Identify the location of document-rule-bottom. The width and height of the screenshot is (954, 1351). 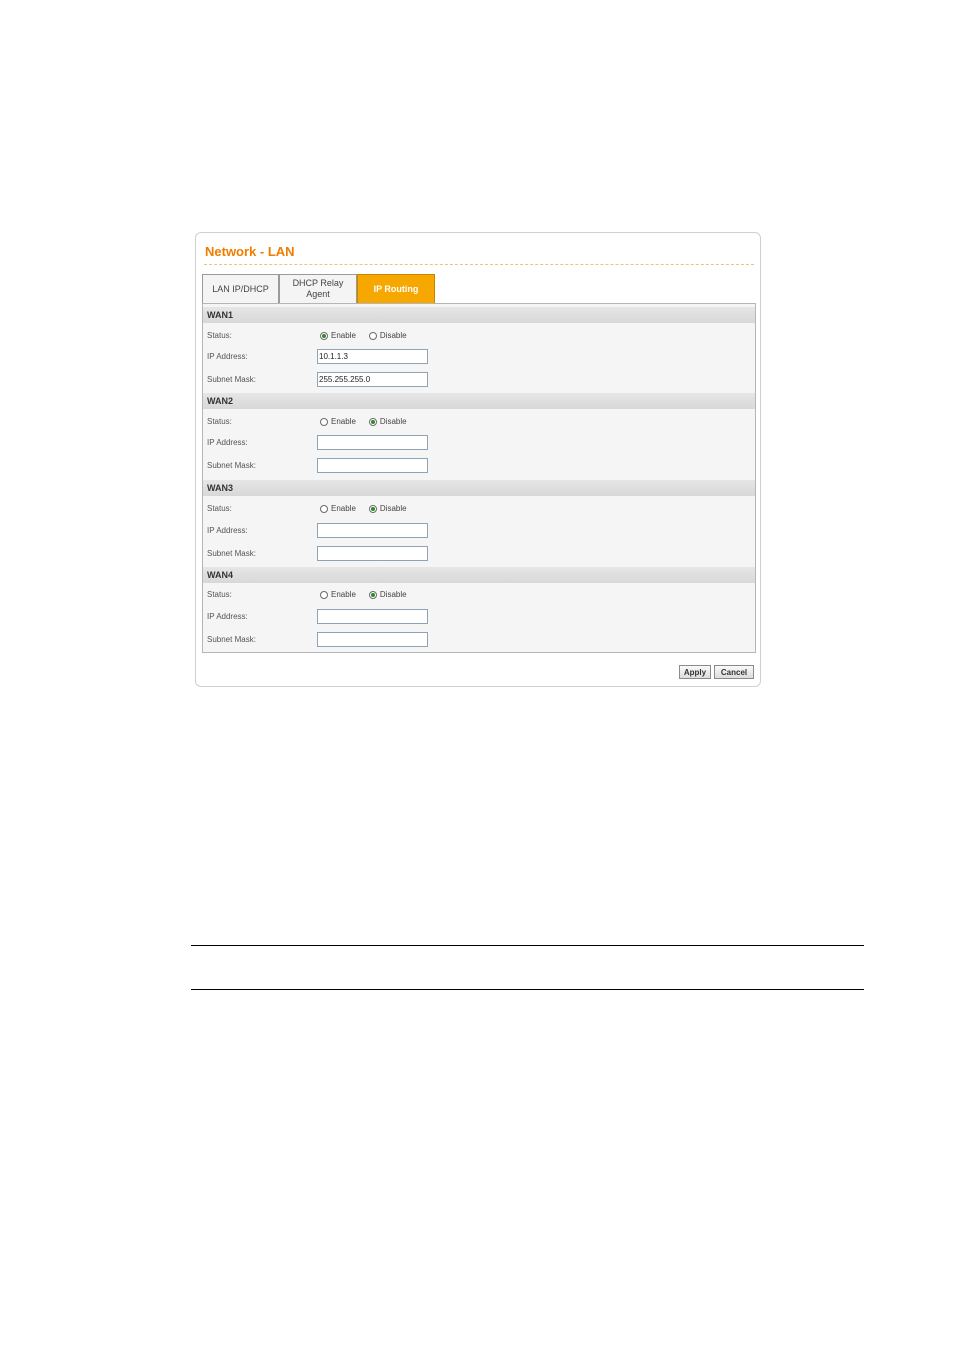
(527, 989).